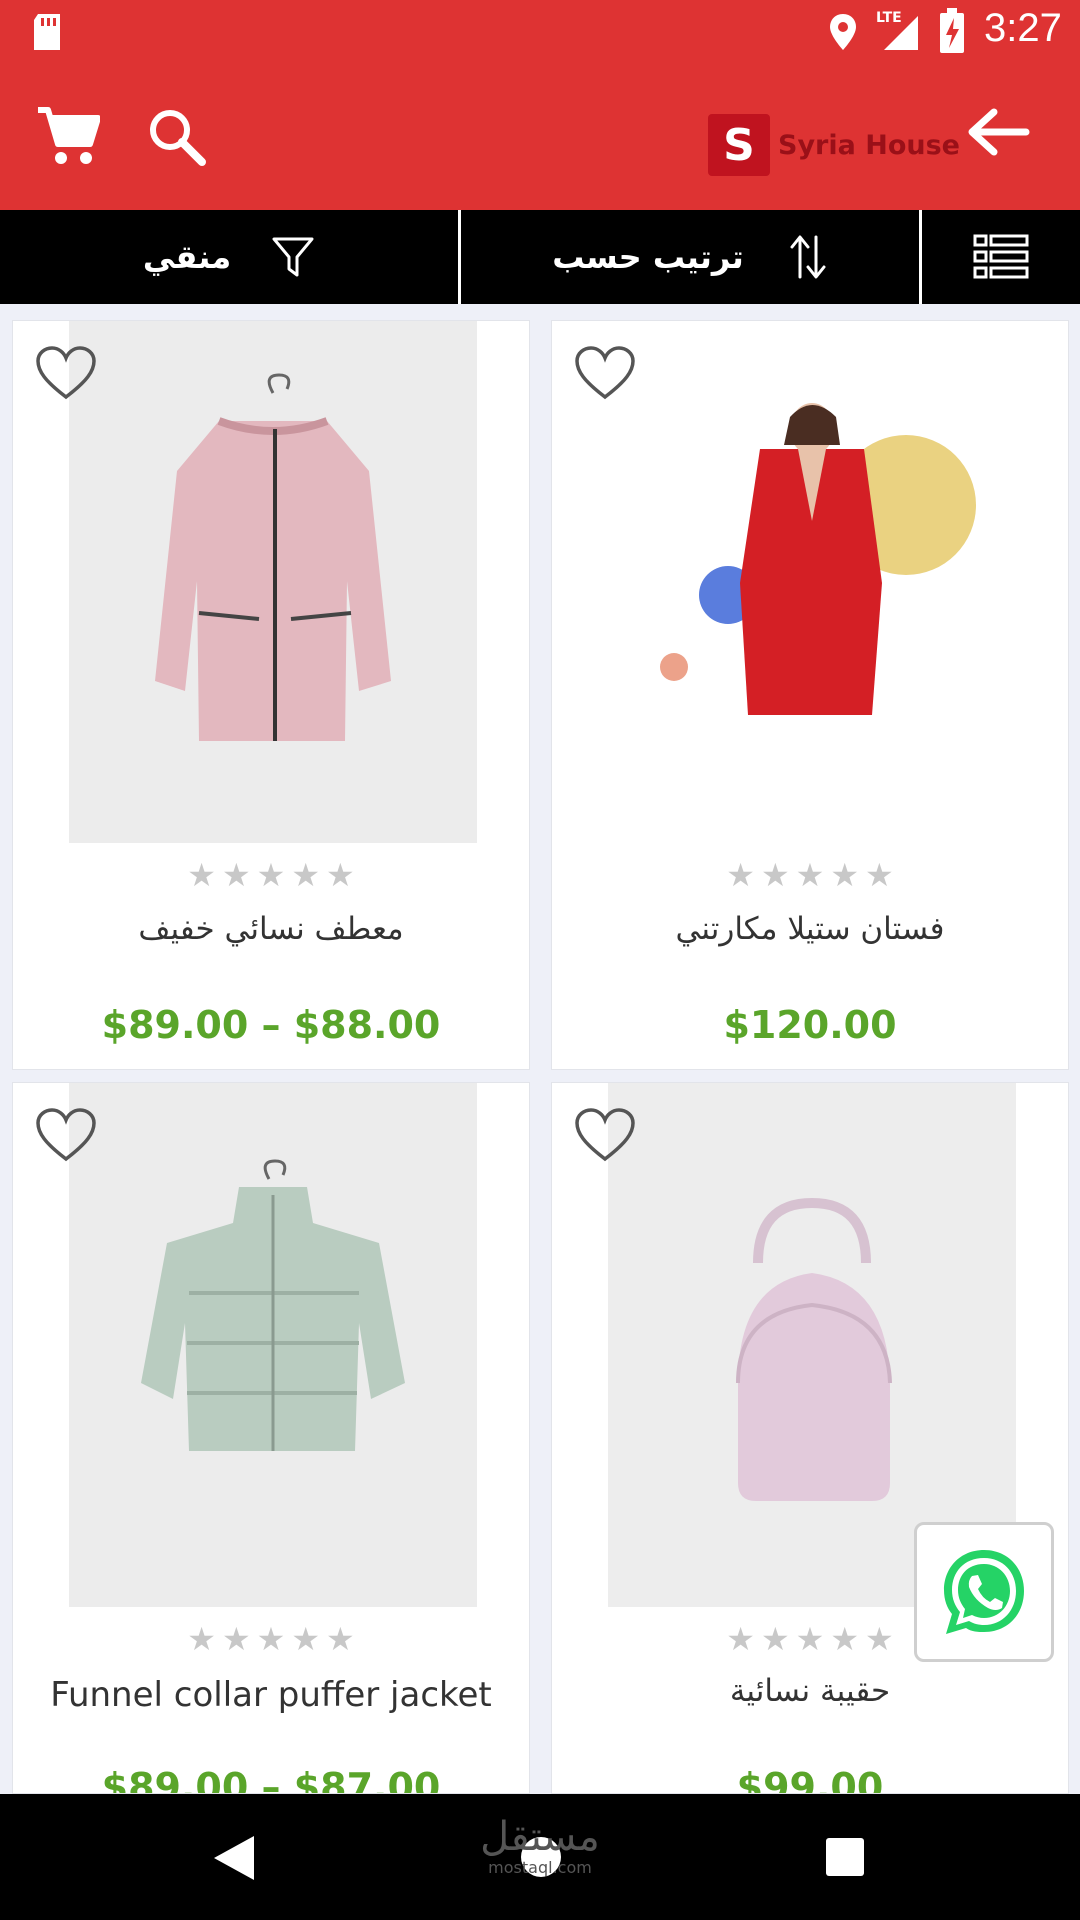 This screenshot has width=1080, height=1920. Describe the element at coordinates (540, 137) in the screenshot. I see `app-bar: S Syria House` at that location.